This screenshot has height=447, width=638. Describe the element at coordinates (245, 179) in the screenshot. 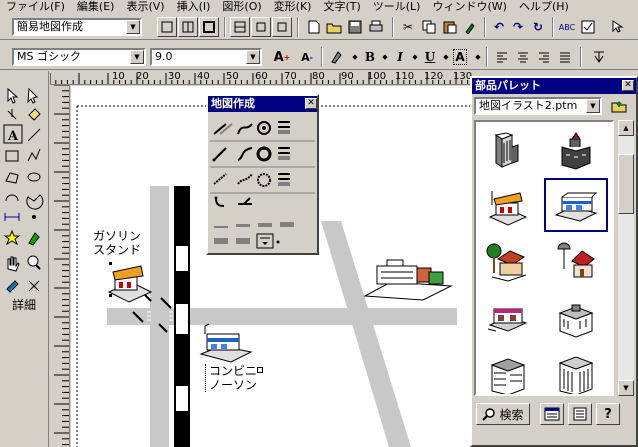

I see `track-curve-icon` at that location.